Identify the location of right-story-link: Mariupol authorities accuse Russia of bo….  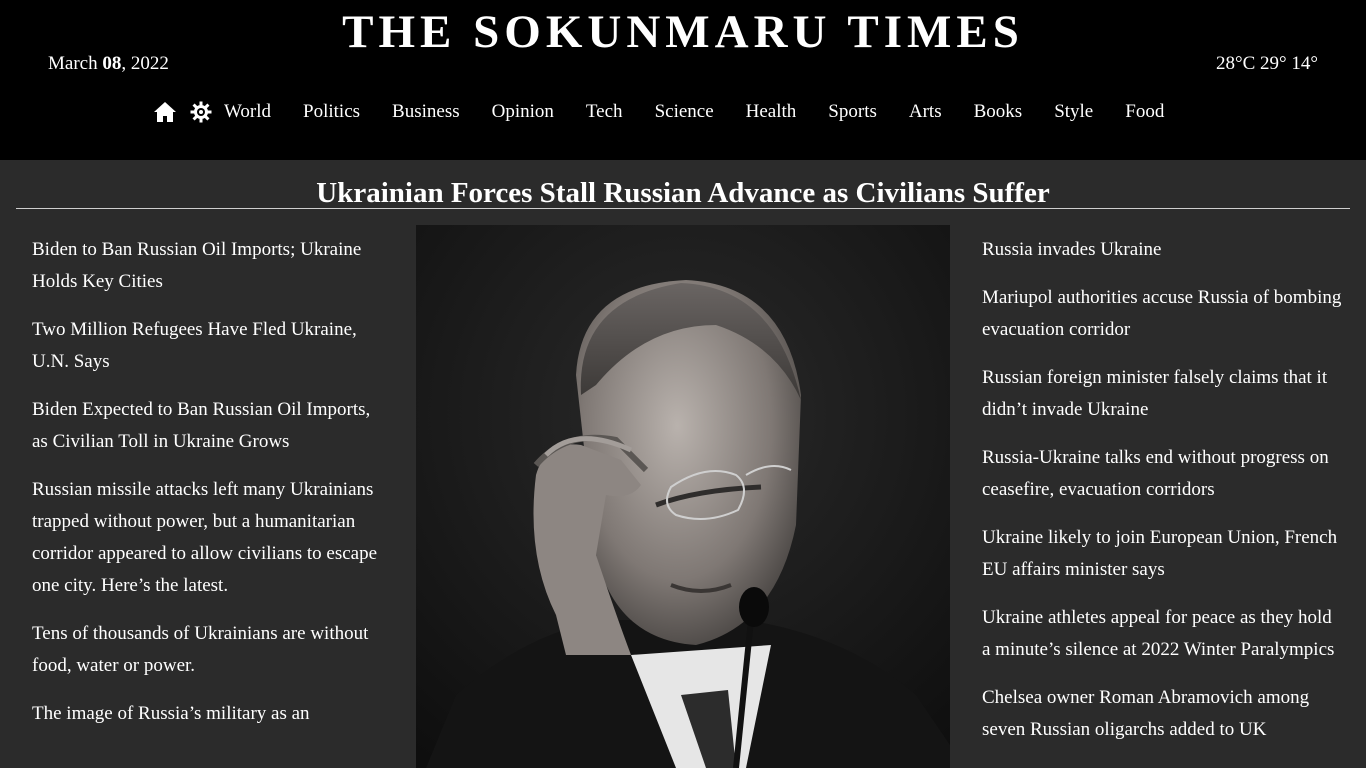
(1162, 314).